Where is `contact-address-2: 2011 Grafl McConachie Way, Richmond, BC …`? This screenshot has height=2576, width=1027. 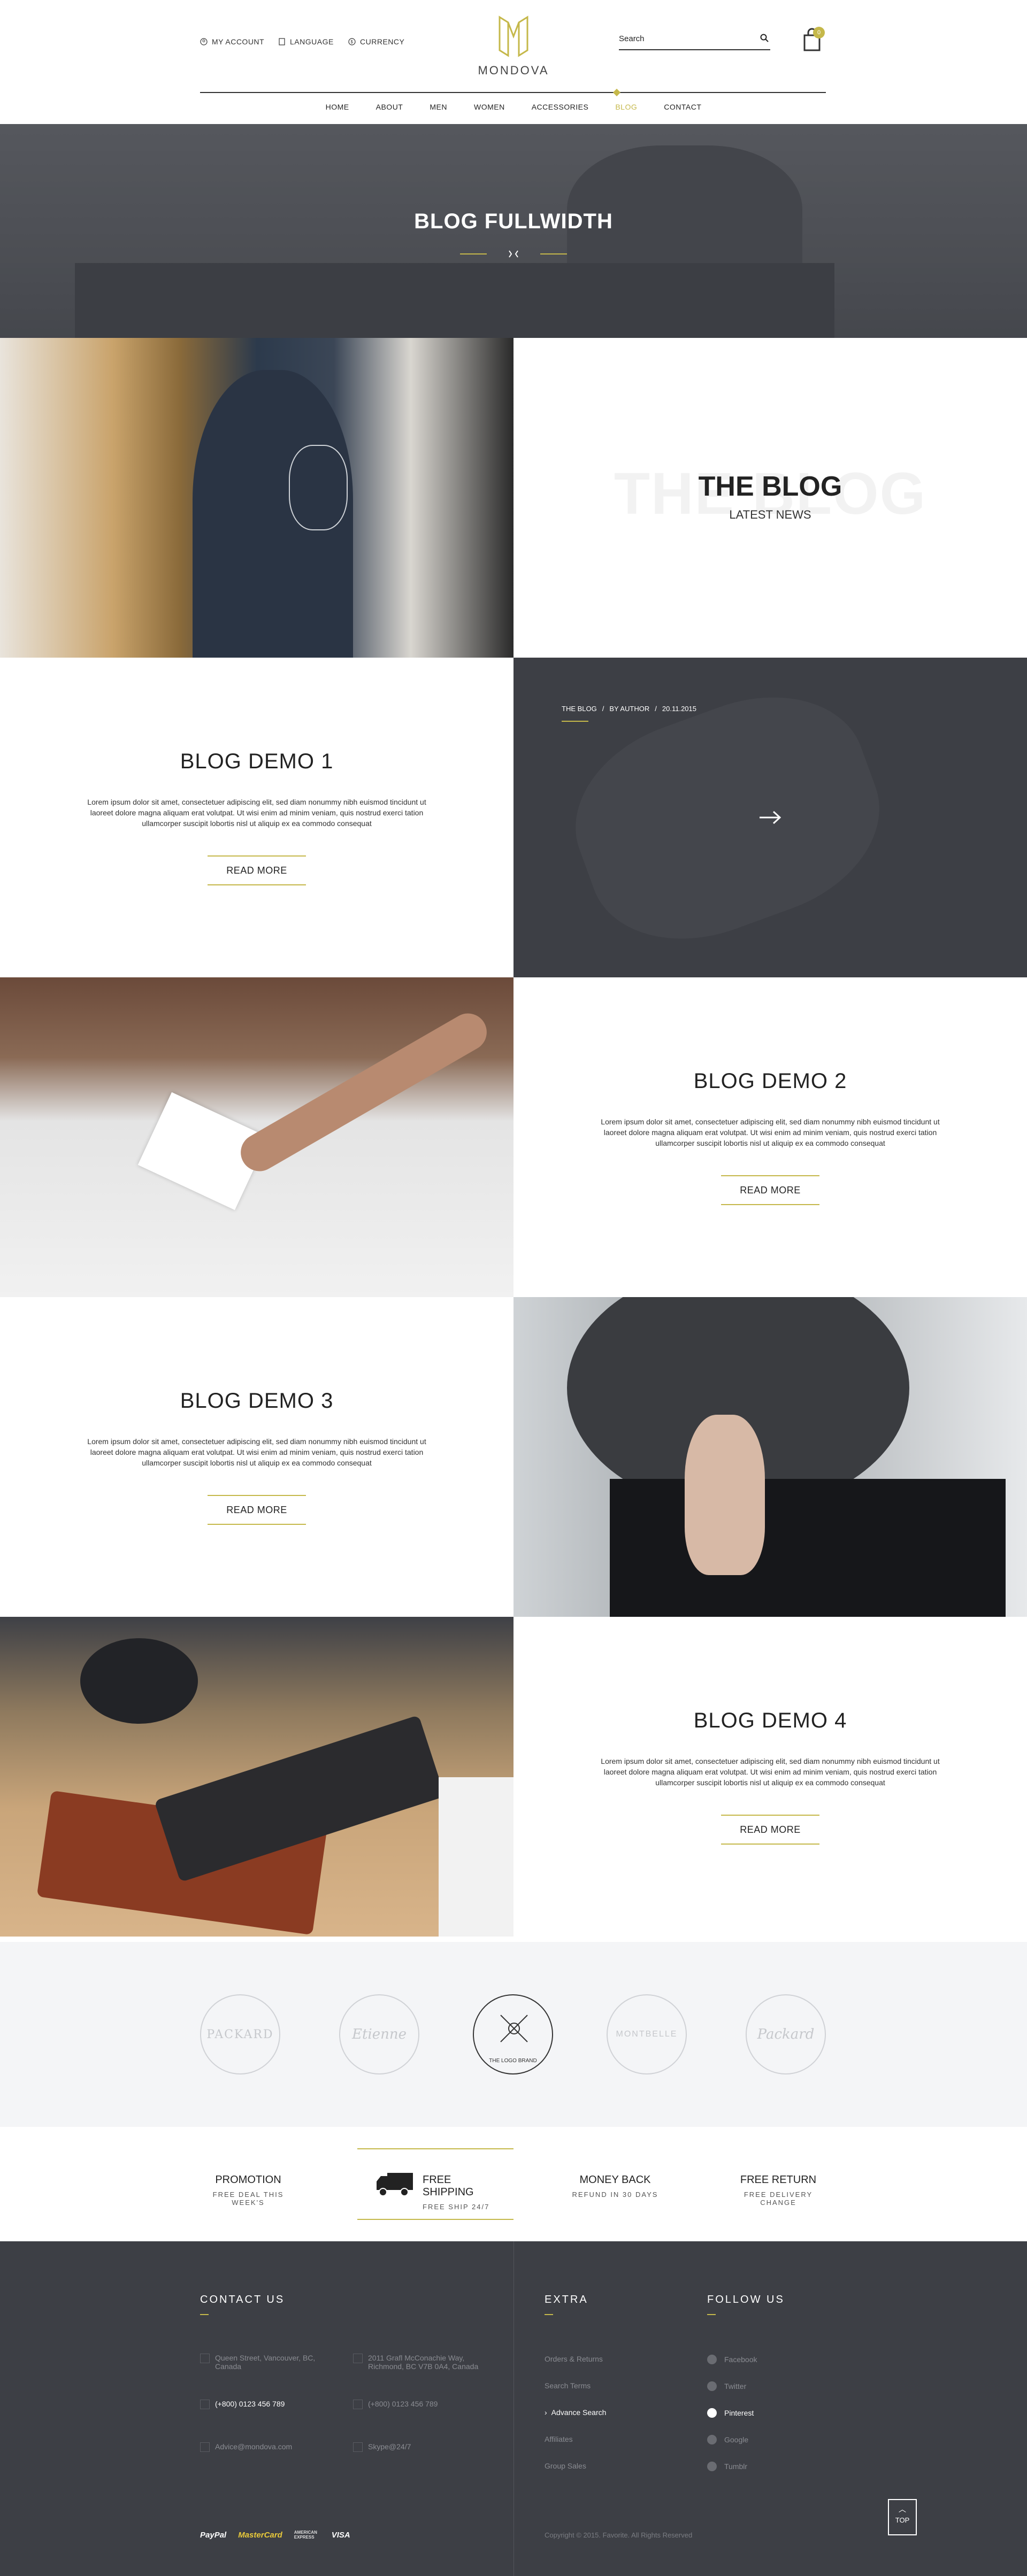 contact-address-2: 2011 Grafl McConachie Way, Richmond, BC … is located at coordinates (422, 2362).